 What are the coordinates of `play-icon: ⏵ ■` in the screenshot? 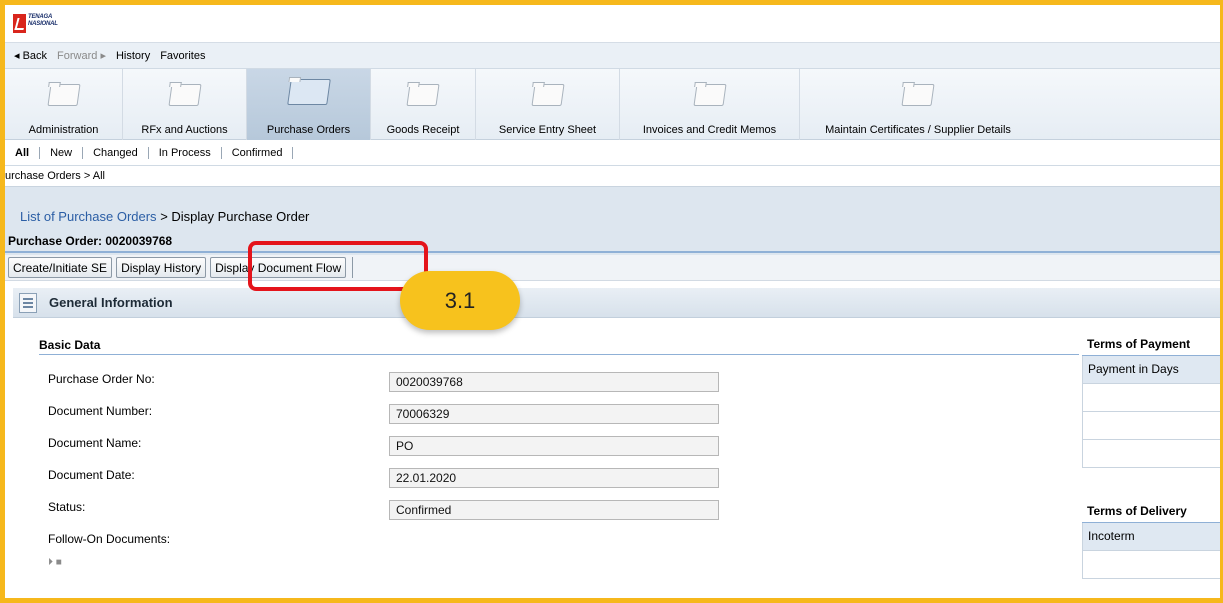 It's located at (55, 562).